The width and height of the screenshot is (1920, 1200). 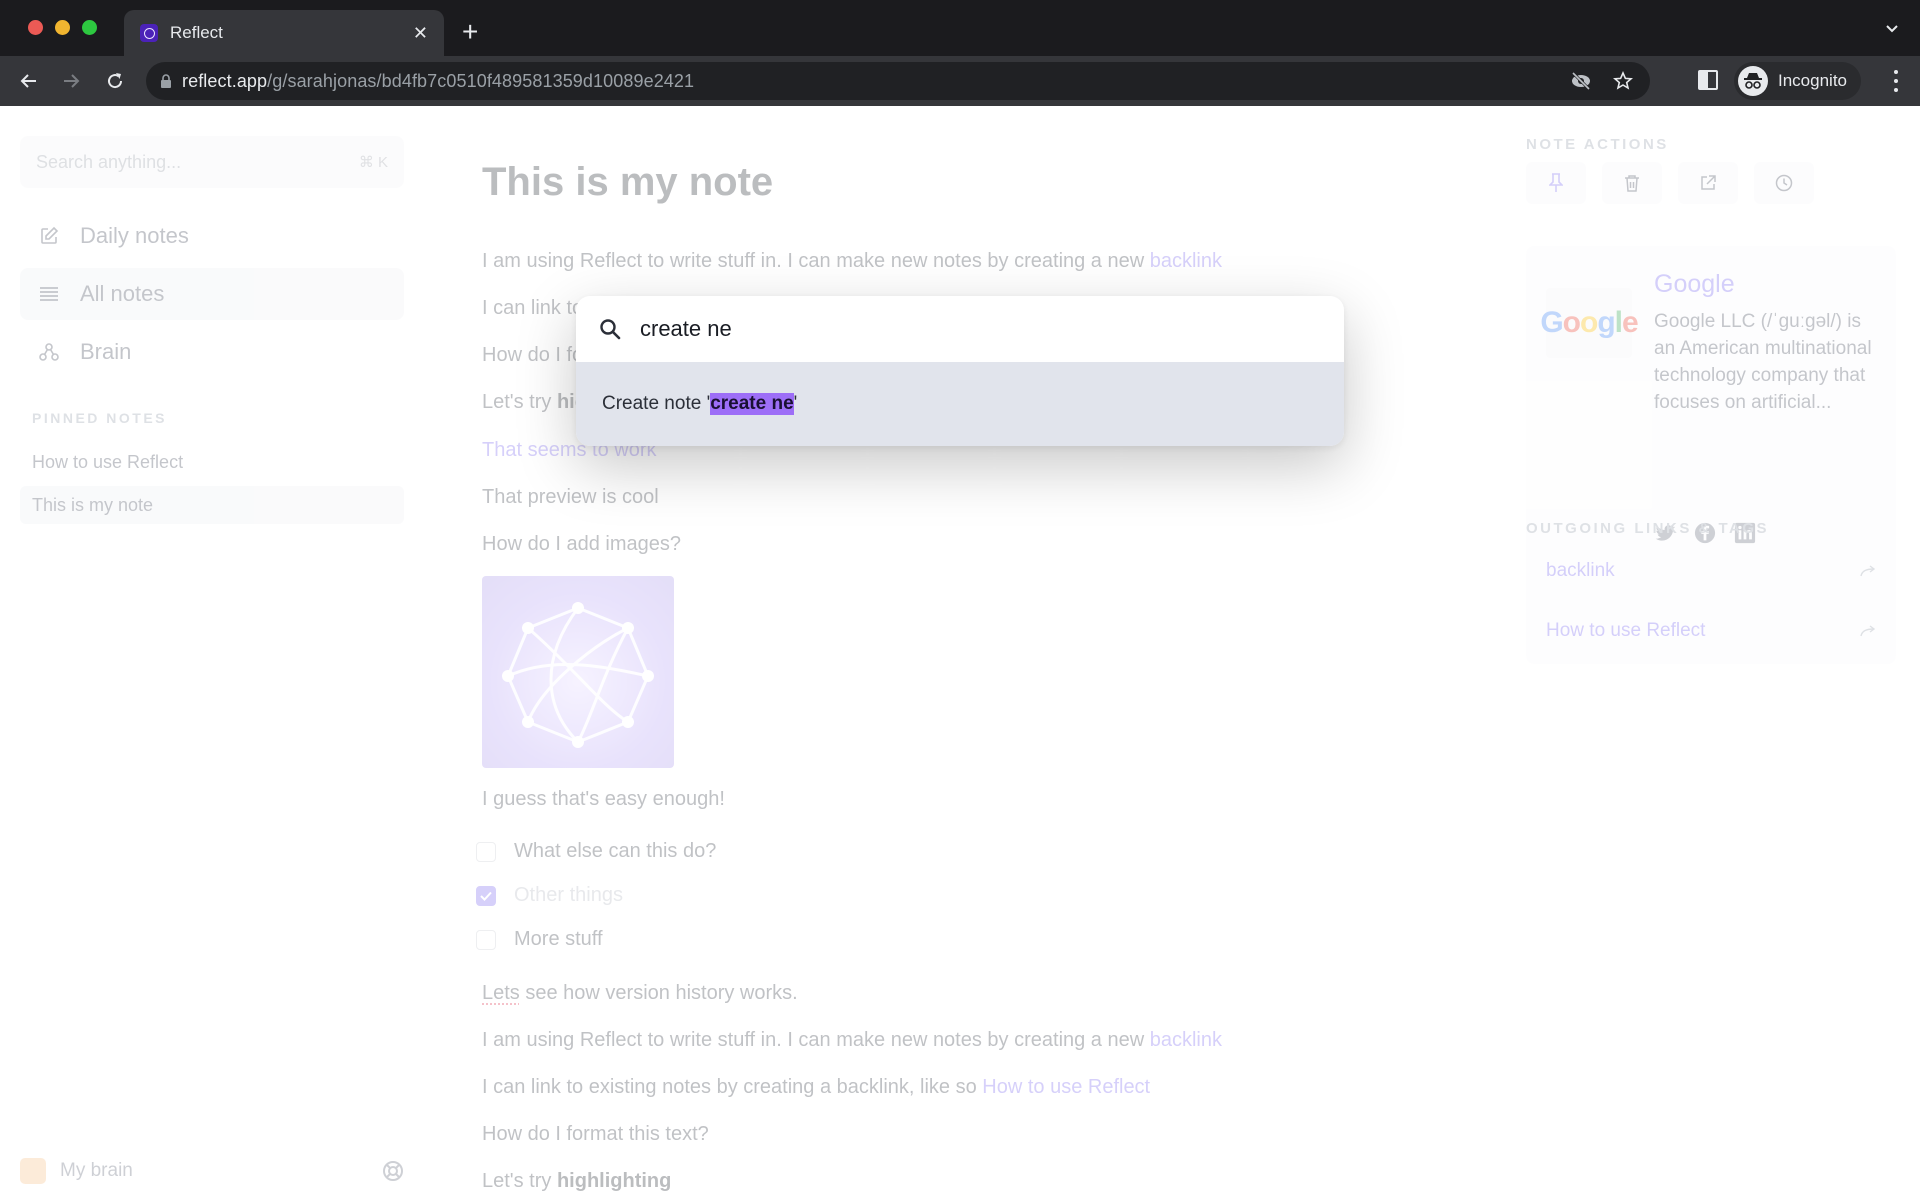 I want to click on network-sphere-image, so click(x=578, y=672).